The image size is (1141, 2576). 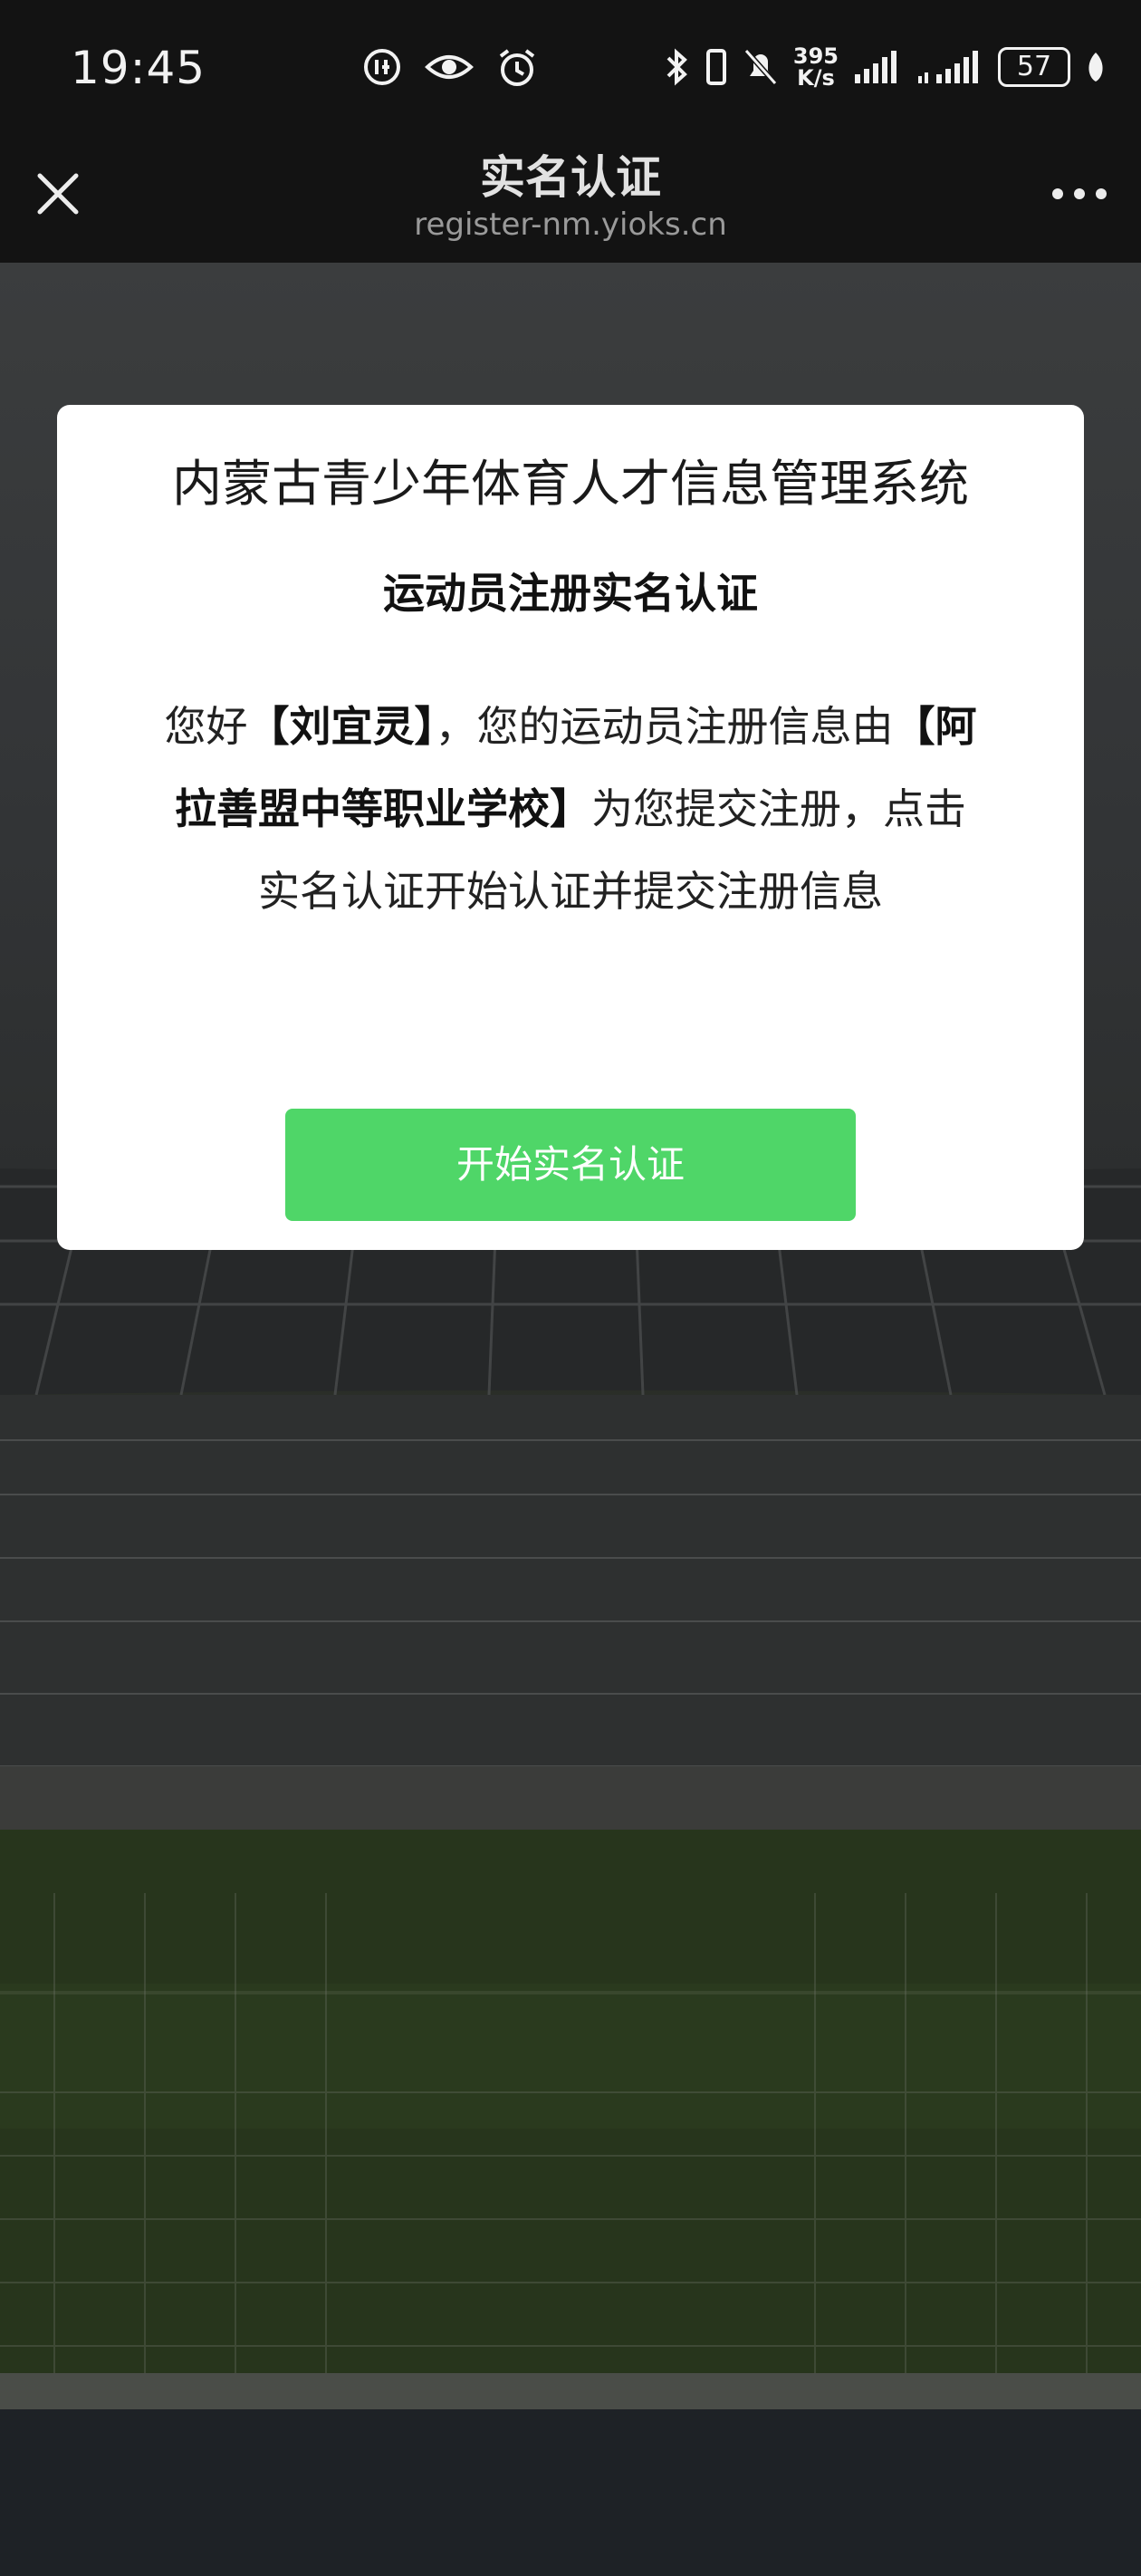 What do you see at coordinates (664, 726) in the screenshot?
I see `message-part-1: ，您的运动员注册信息由` at bounding box center [664, 726].